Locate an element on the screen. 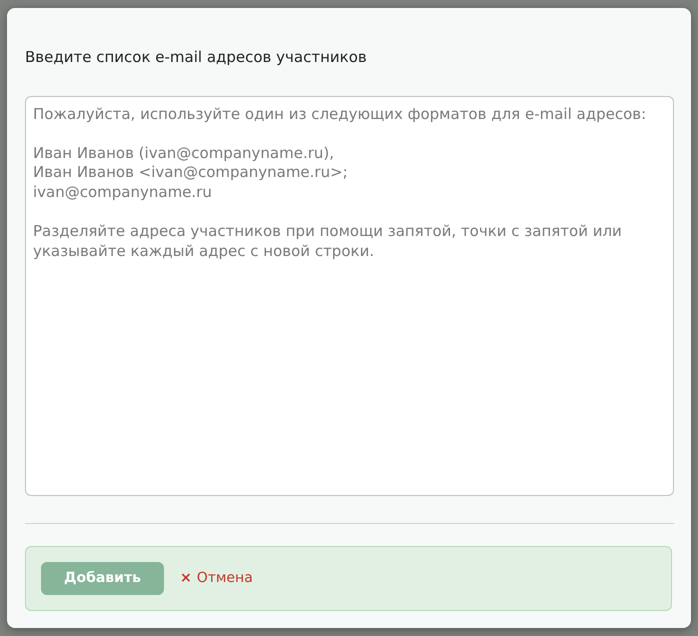 The image size is (698, 636). cancel-button: × Отмена is located at coordinates (216, 578).